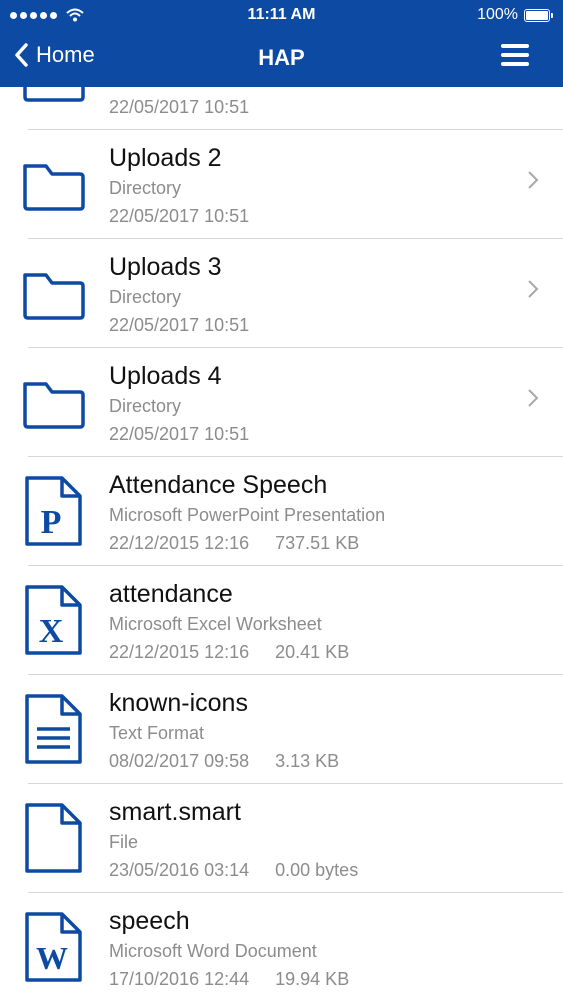  What do you see at coordinates (171, 594) in the screenshot?
I see `item-name: attendance` at bounding box center [171, 594].